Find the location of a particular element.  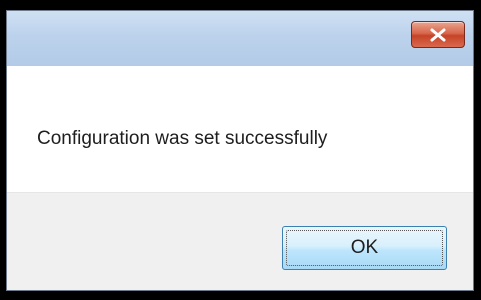

dialog-message: Configuration was set successfully is located at coordinates (182, 138).